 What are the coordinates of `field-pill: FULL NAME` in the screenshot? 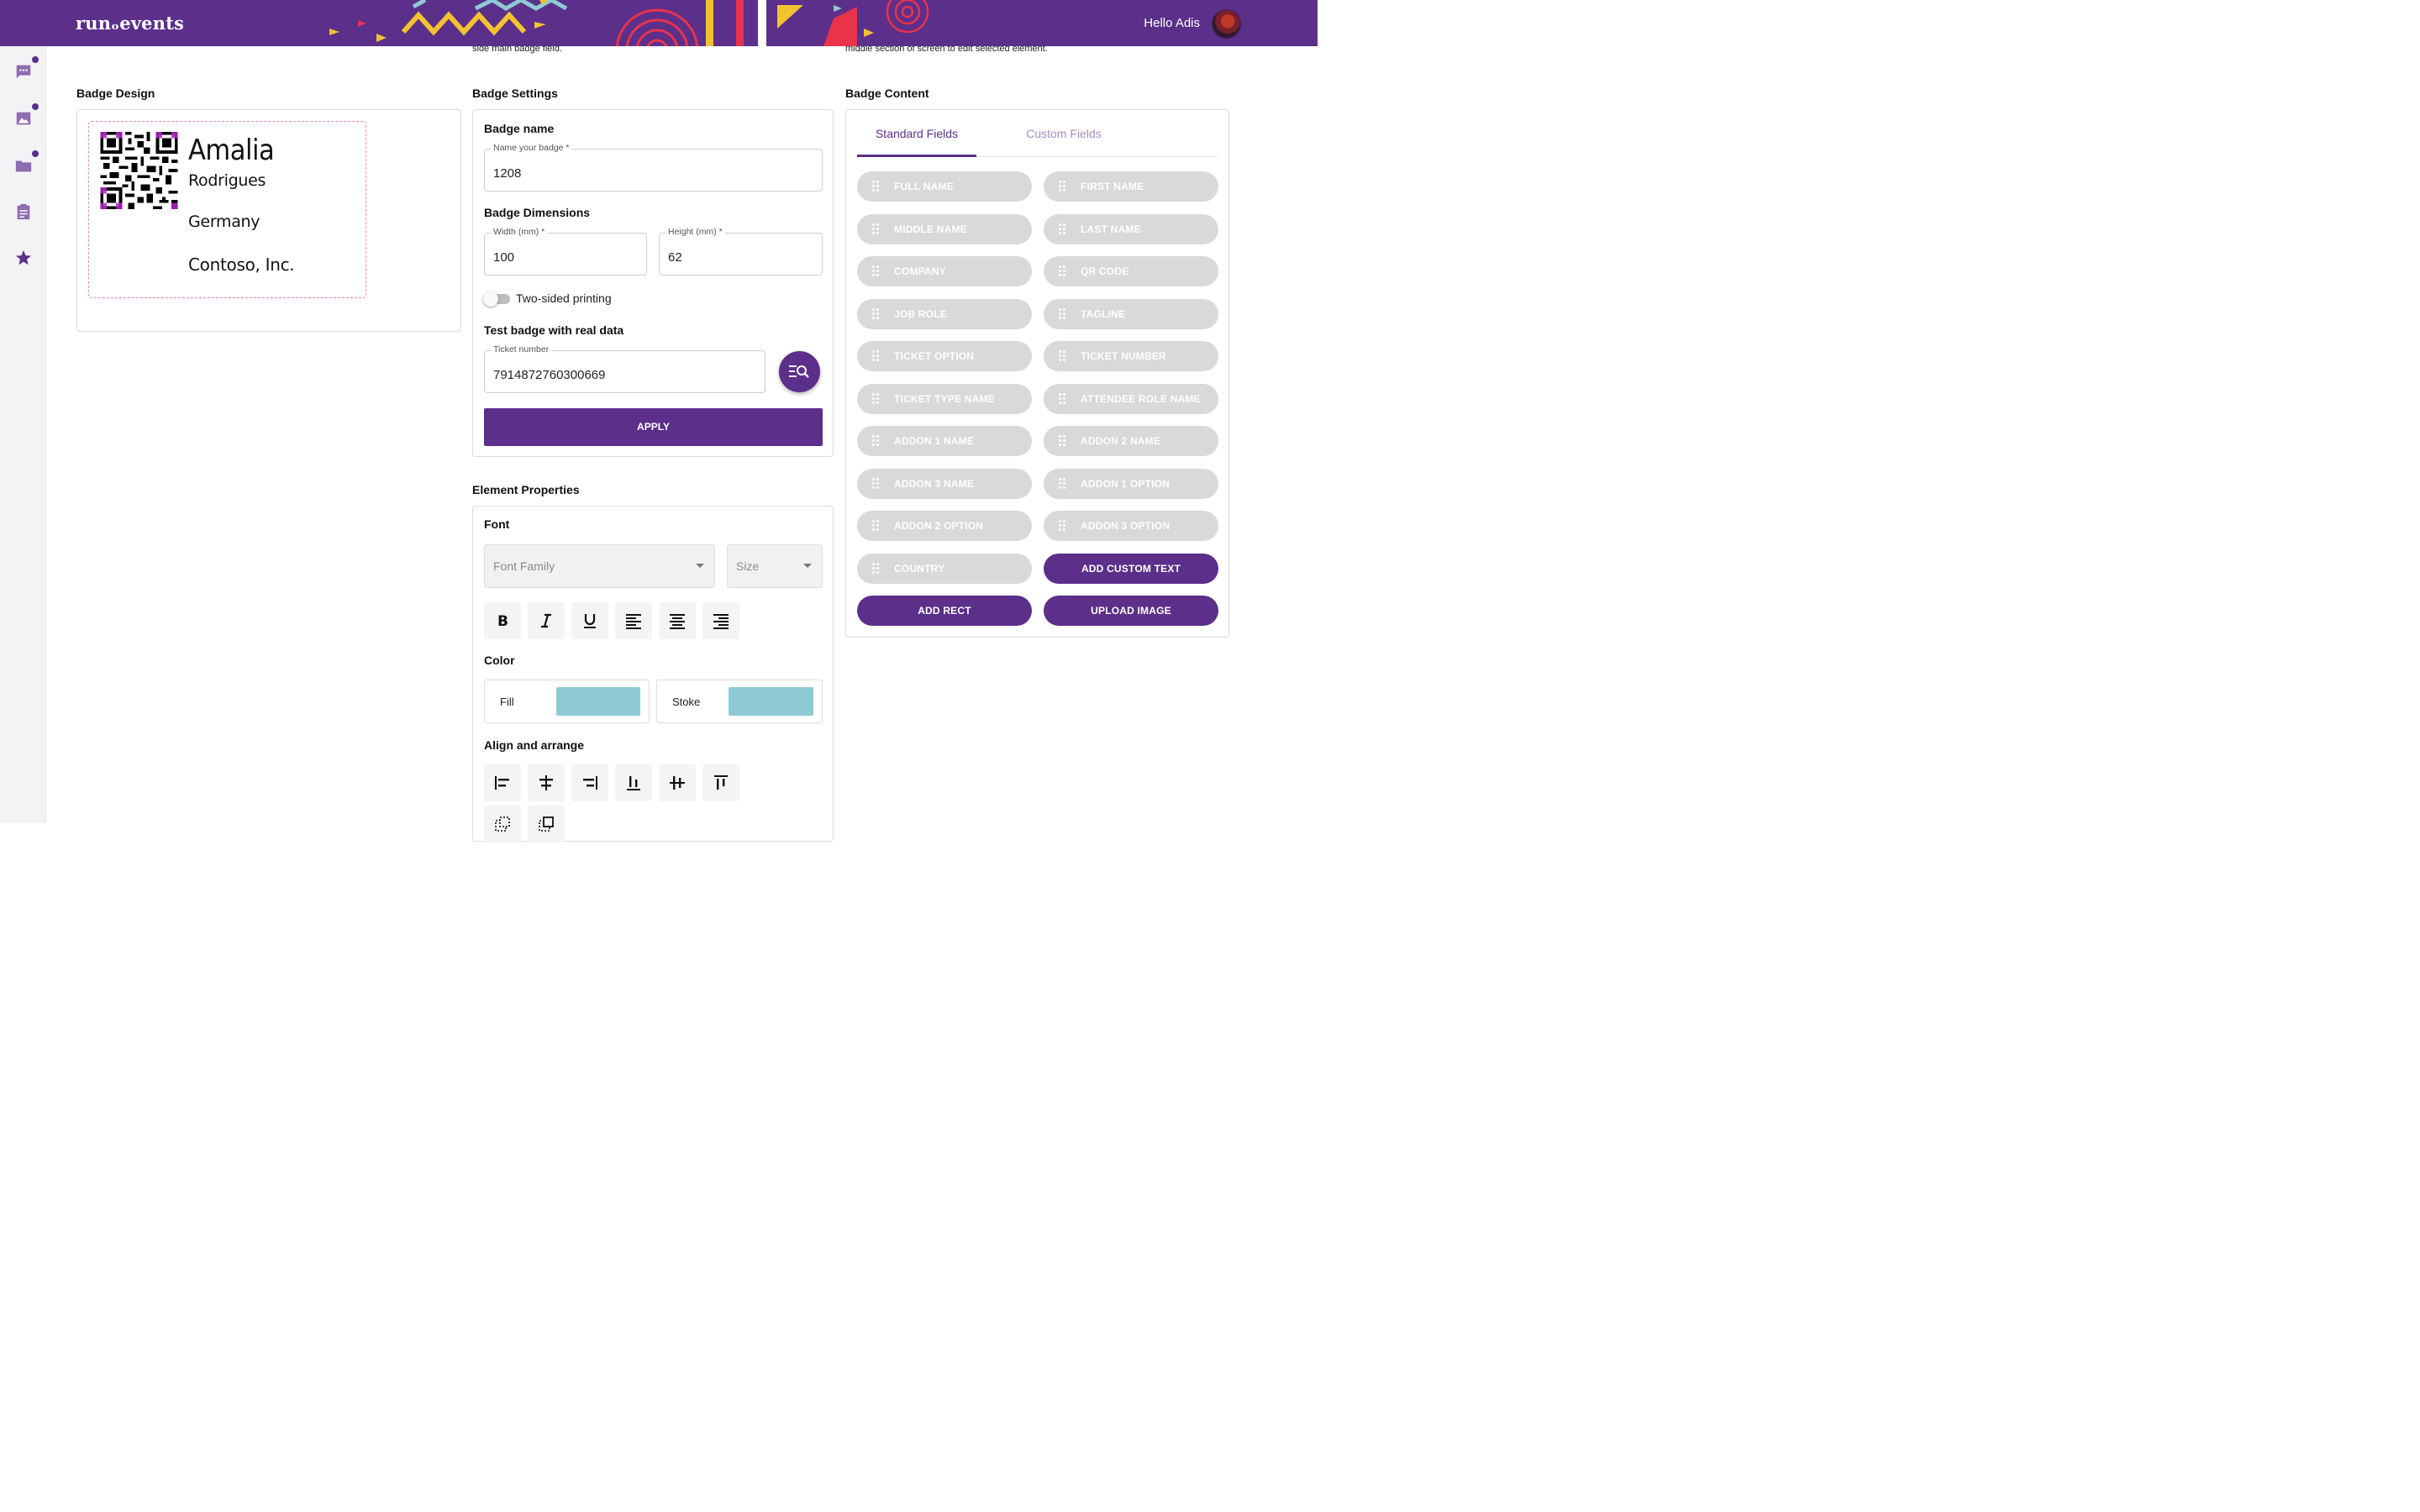 It's located at (944, 186).